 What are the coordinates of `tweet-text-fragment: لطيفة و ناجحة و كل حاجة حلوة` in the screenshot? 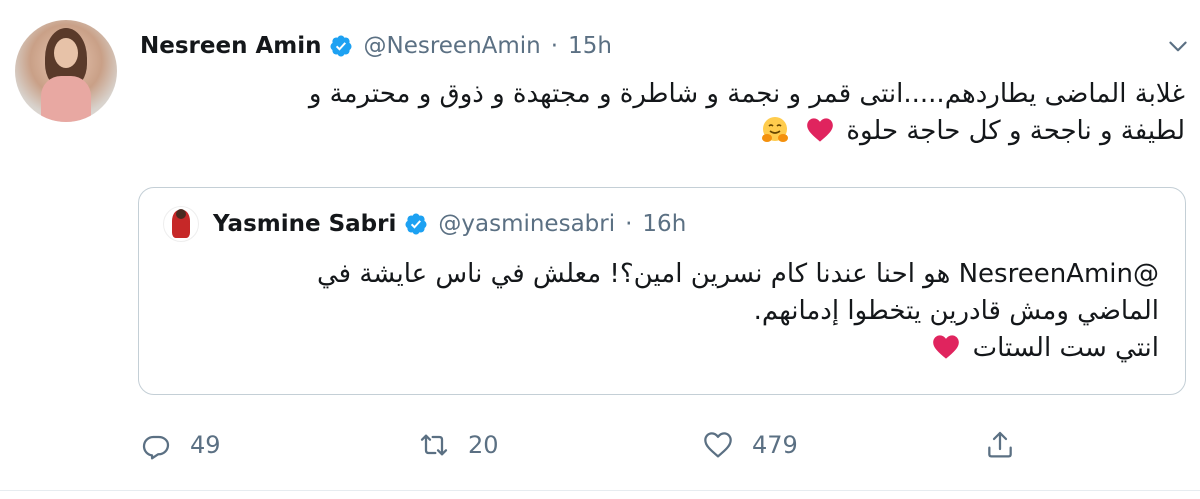 It's located at (1015, 131).